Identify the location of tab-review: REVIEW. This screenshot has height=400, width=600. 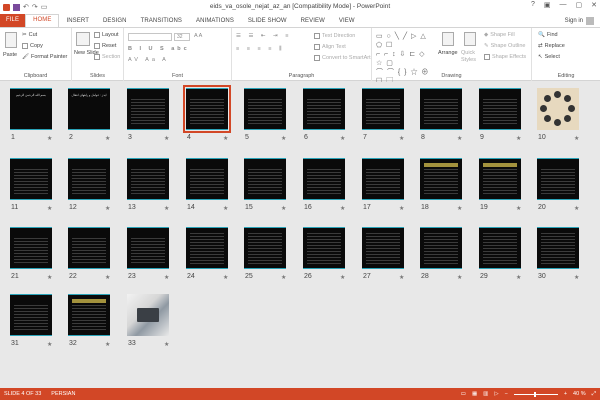
(313, 21).